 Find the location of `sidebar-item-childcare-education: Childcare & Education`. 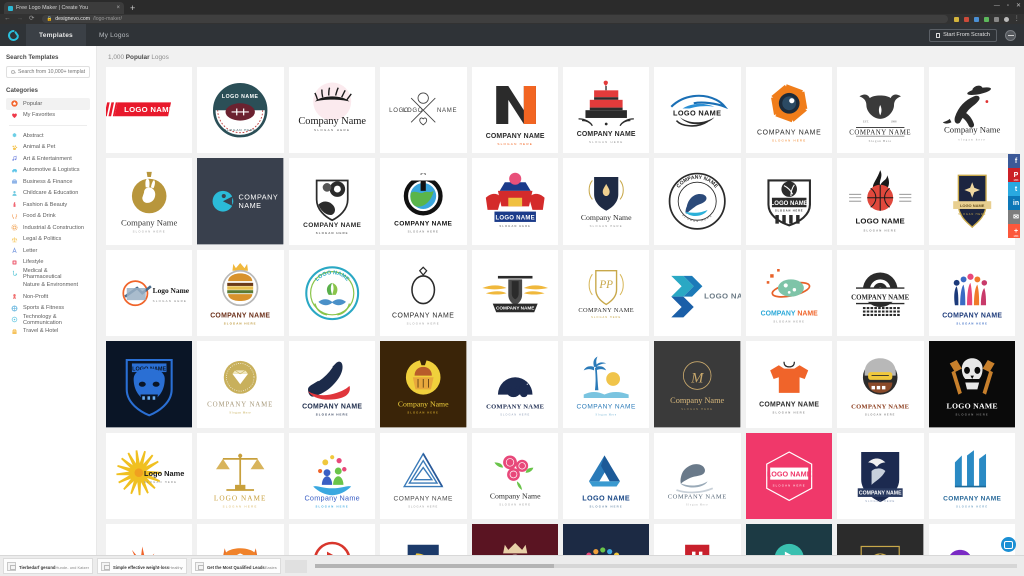

sidebar-item-childcare-education: Childcare & Education is located at coordinates (48, 194).